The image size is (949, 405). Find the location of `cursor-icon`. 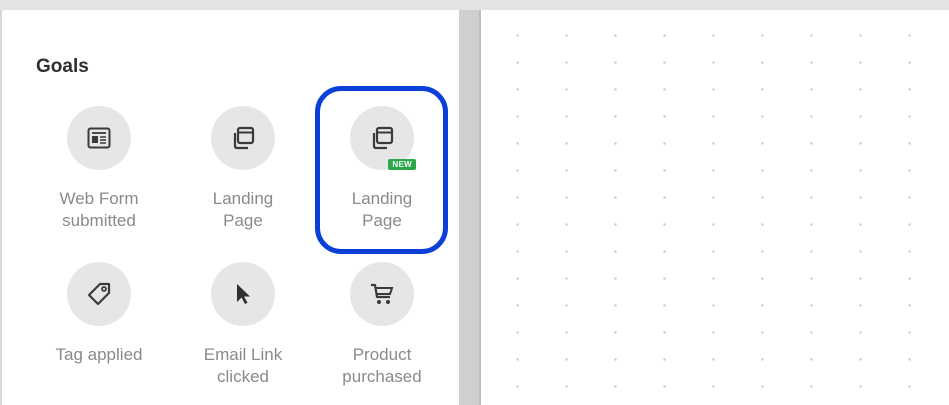

cursor-icon is located at coordinates (243, 294).